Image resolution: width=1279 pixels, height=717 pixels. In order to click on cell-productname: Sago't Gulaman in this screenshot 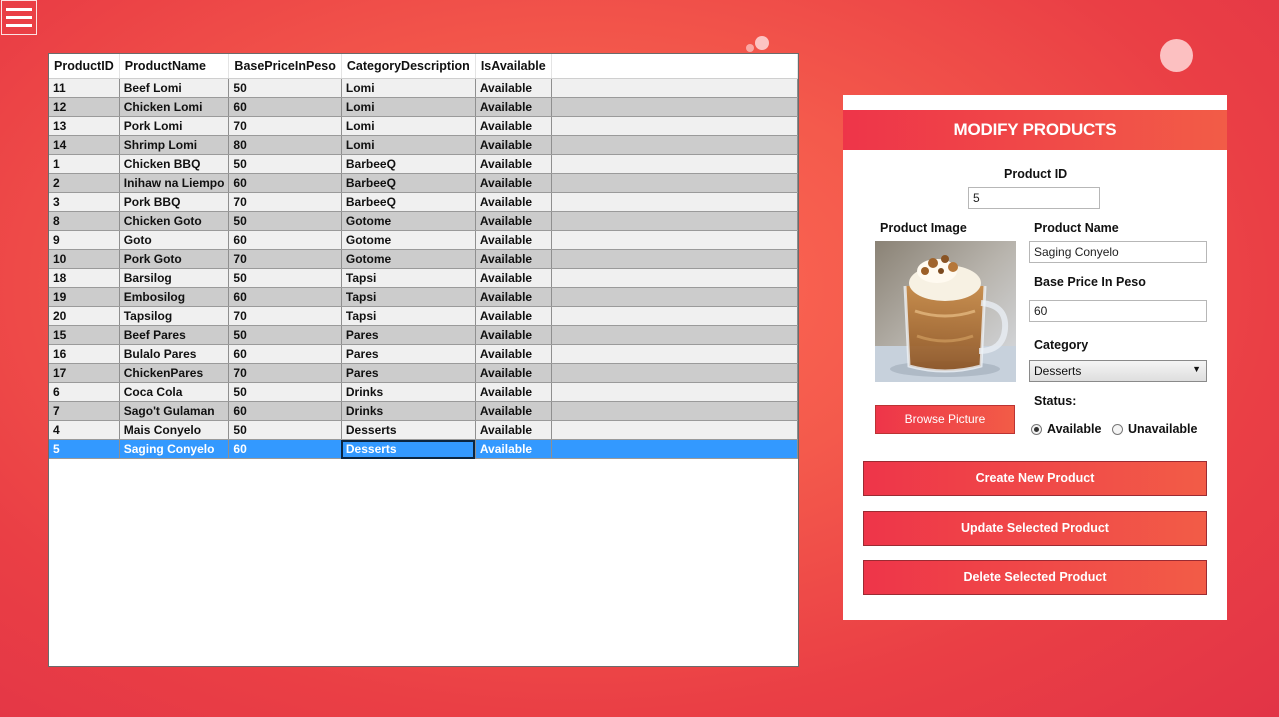, I will do `click(174, 411)`.